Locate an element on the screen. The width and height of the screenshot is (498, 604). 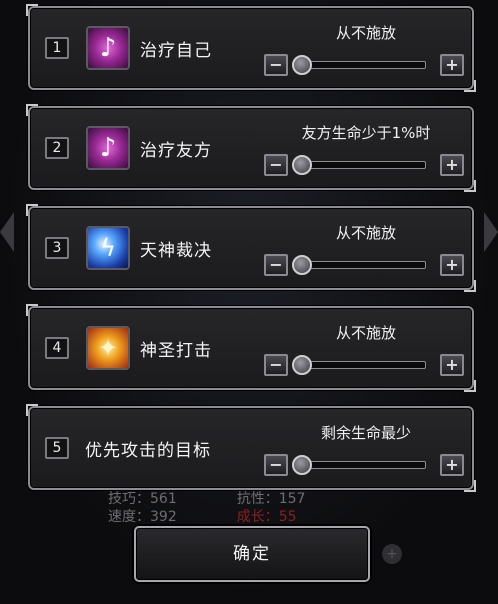
skill-row-1: 1 ♪ 治疗自己 从不施放 − + is located at coordinates (251, 48).